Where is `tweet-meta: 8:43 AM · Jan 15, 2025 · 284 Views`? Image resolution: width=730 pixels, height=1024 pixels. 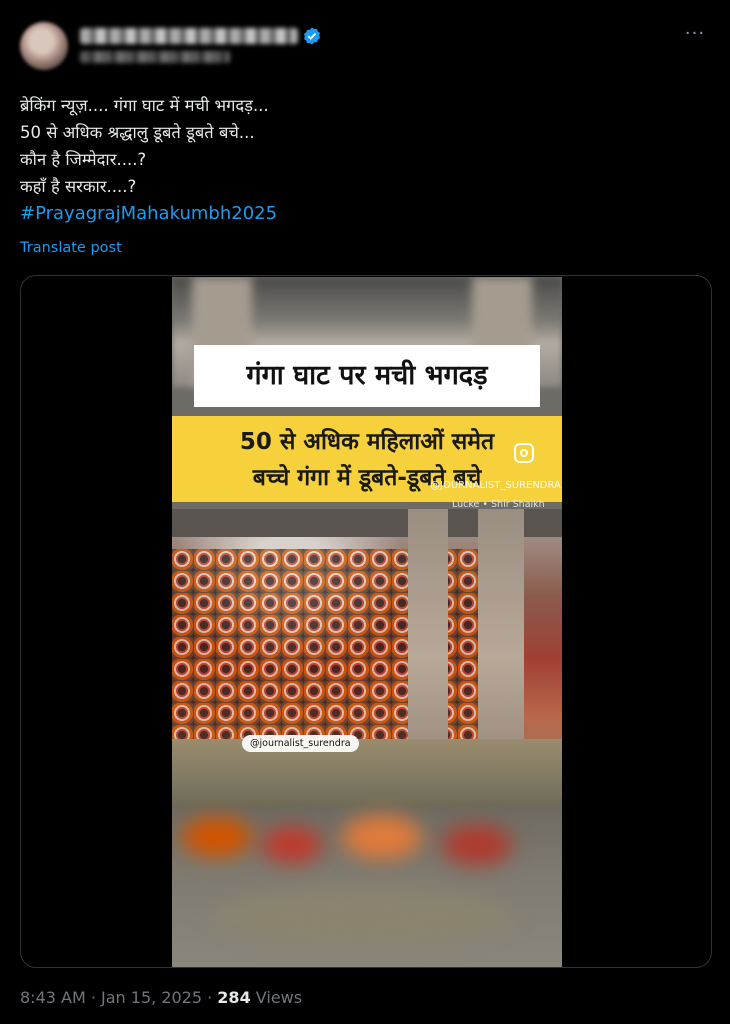
tweet-meta: 8:43 AM · Jan 15, 2025 · 284 Views is located at coordinates (161, 997).